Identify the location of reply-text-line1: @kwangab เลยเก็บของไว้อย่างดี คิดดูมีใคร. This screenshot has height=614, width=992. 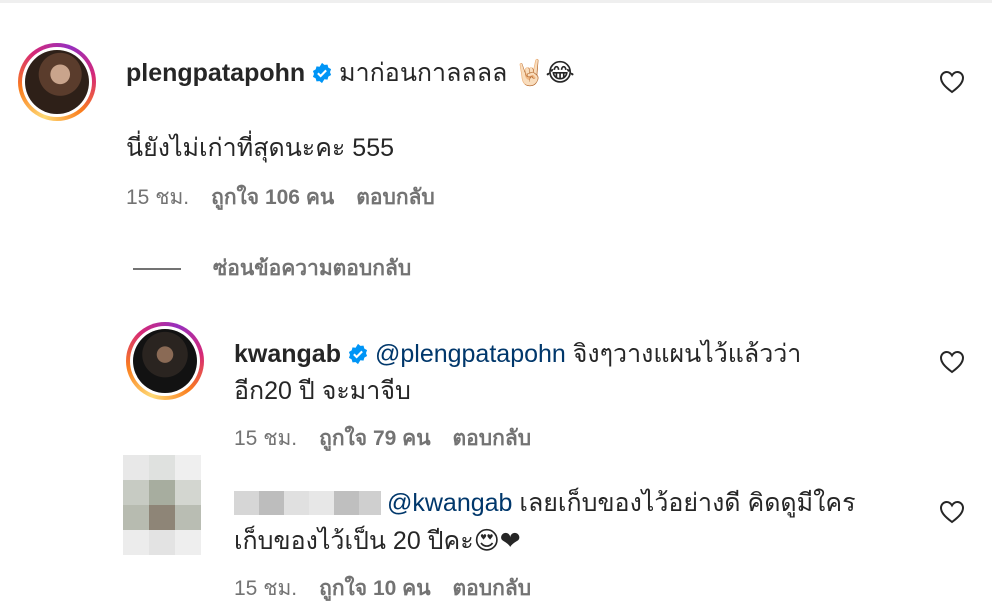
(545, 503).